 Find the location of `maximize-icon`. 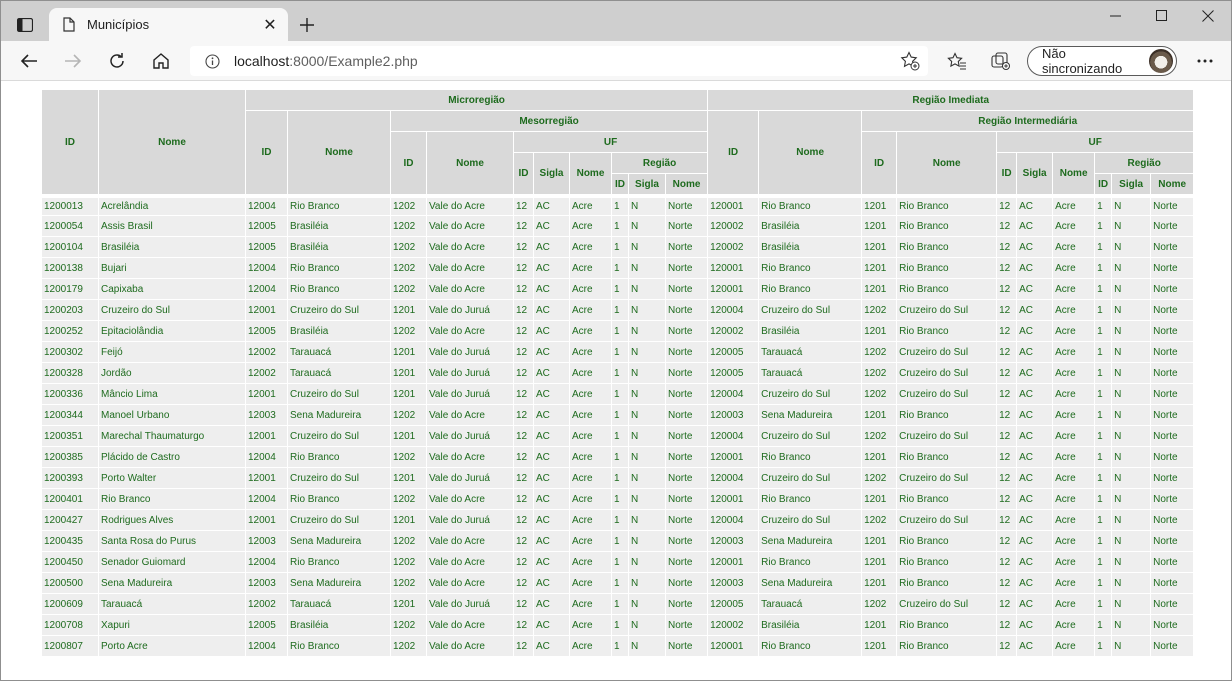

maximize-icon is located at coordinates (1162, 16).